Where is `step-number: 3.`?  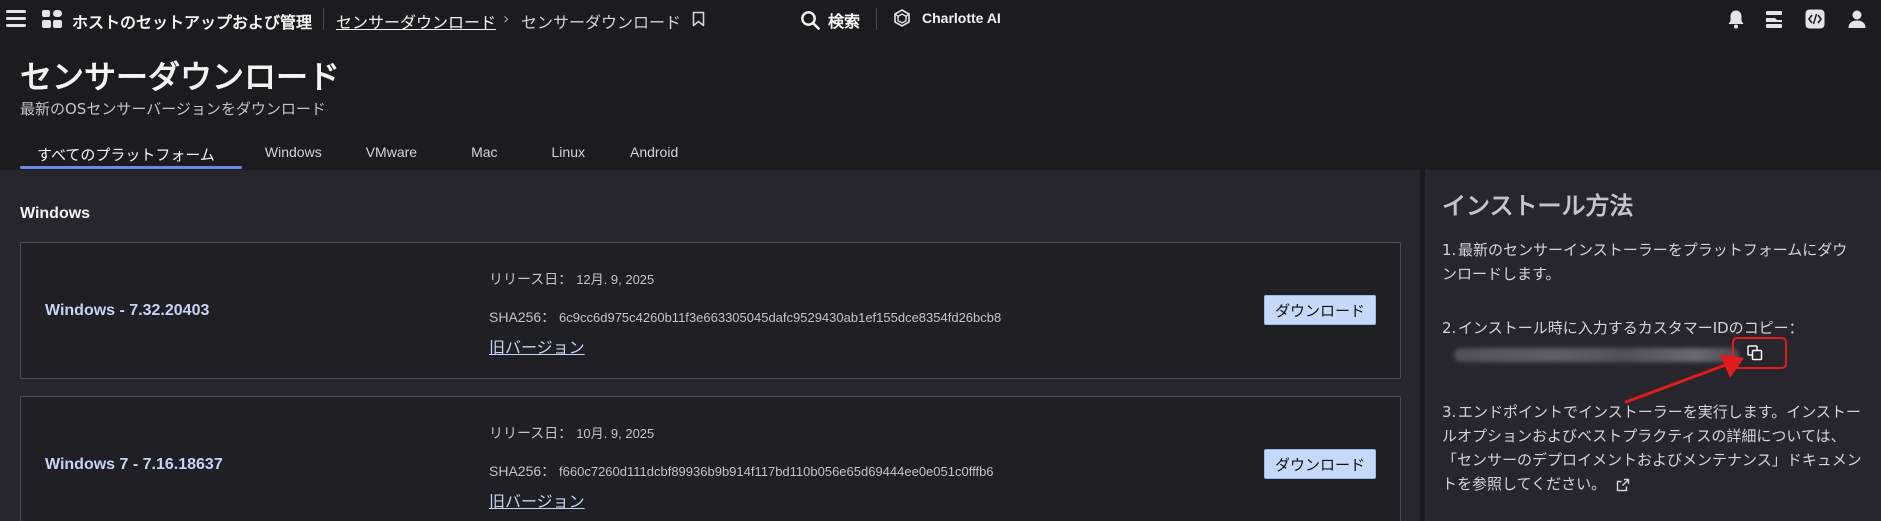 step-number: 3. is located at coordinates (1449, 412).